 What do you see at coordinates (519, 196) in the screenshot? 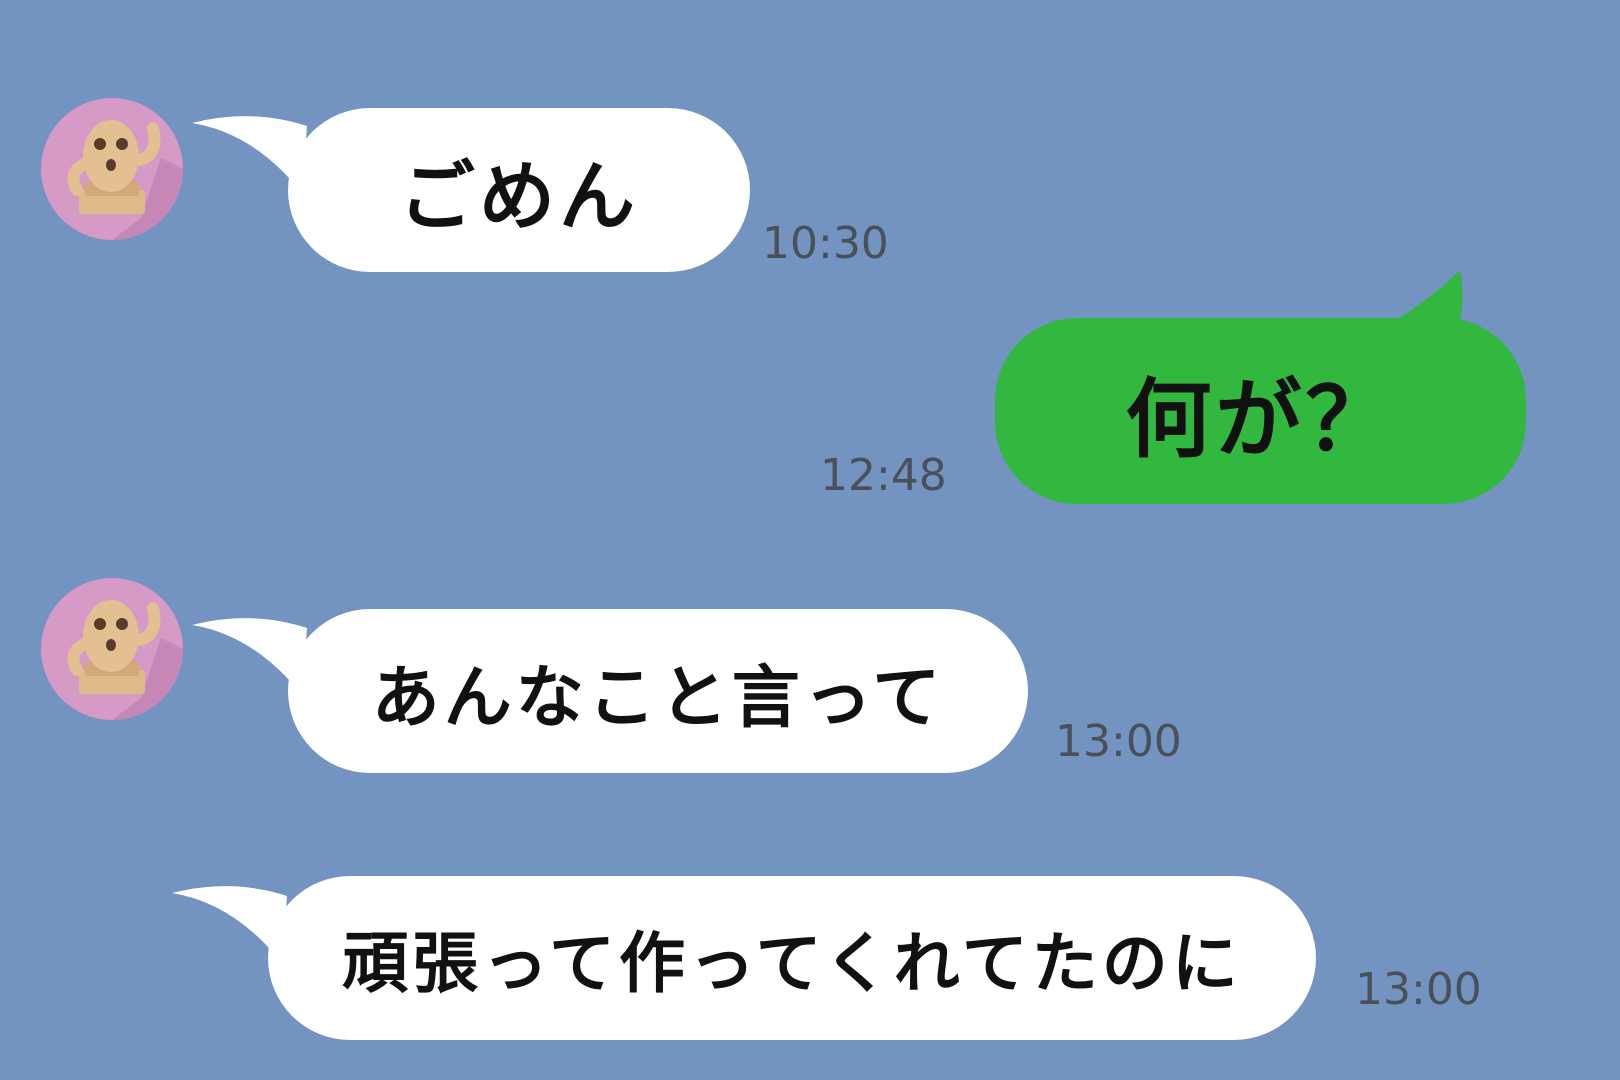
I see `message-text: ごめん` at bounding box center [519, 196].